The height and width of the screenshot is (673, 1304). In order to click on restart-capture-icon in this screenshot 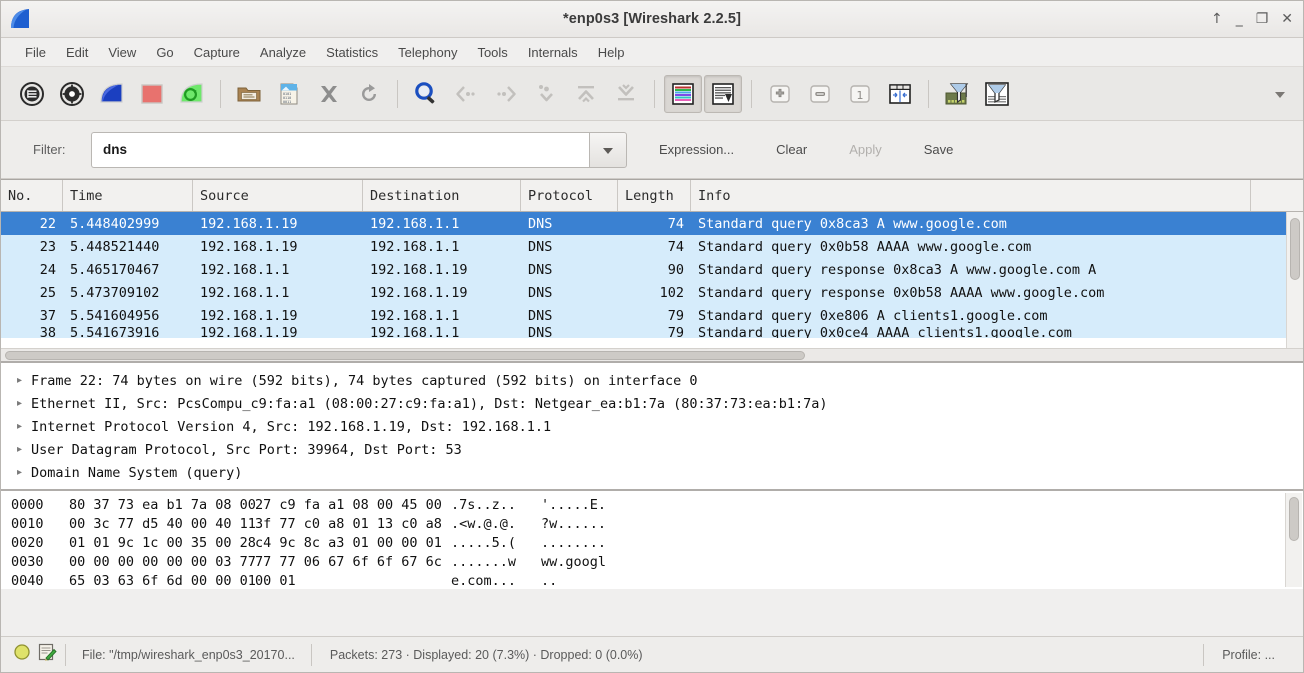, I will do `click(192, 94)`.